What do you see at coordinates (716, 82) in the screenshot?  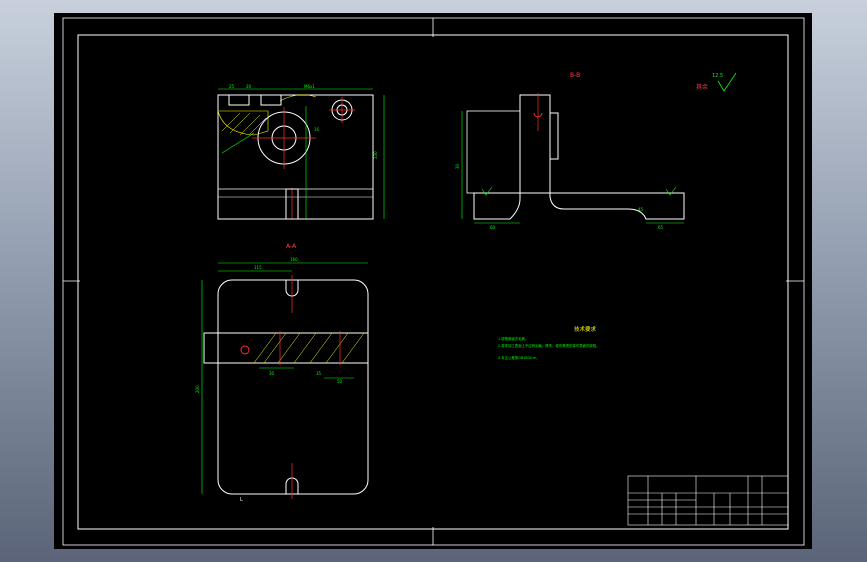 I see `roughness-symbol: 其余 12.5` at bounding box center [716, 82].